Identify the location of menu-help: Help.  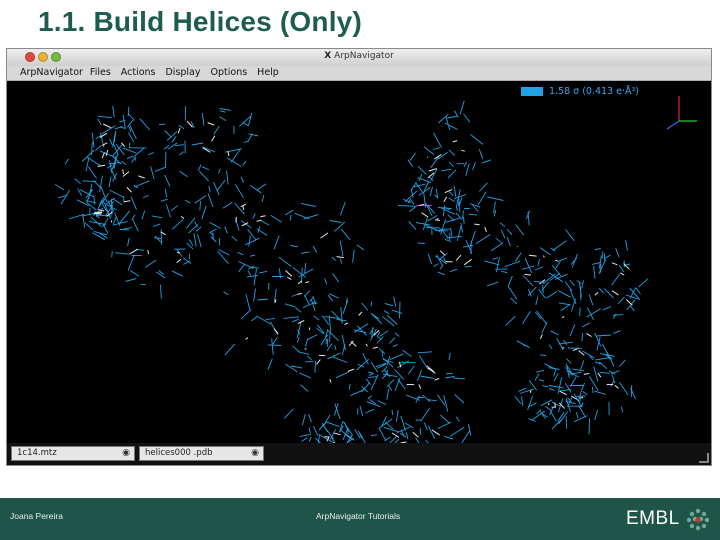
(268, 73).